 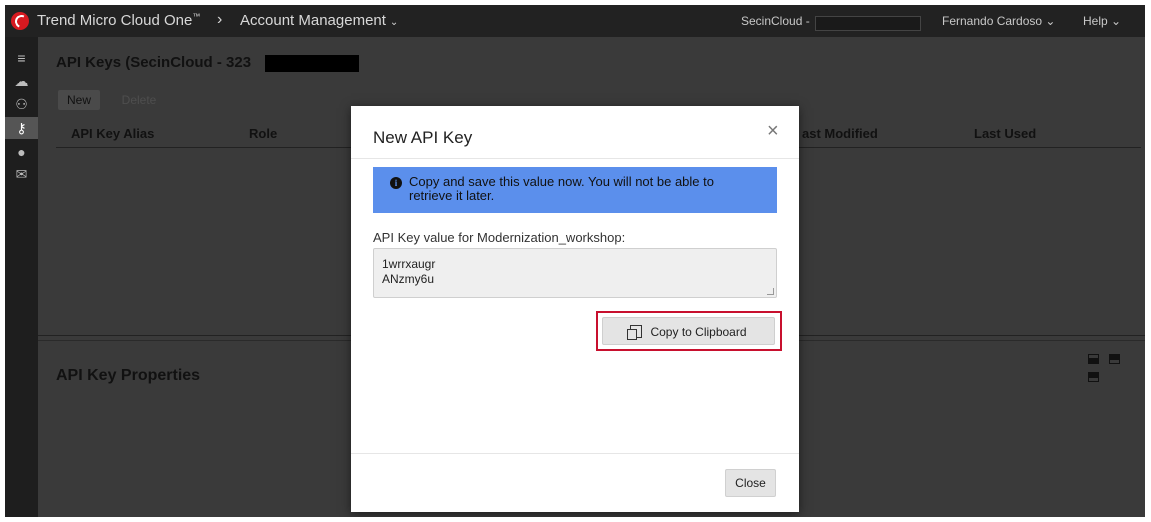 What do you see at coordinates (575, 453) in the screenshot?
I see `dialog-footer-divider` at bounding box center [575, 453].